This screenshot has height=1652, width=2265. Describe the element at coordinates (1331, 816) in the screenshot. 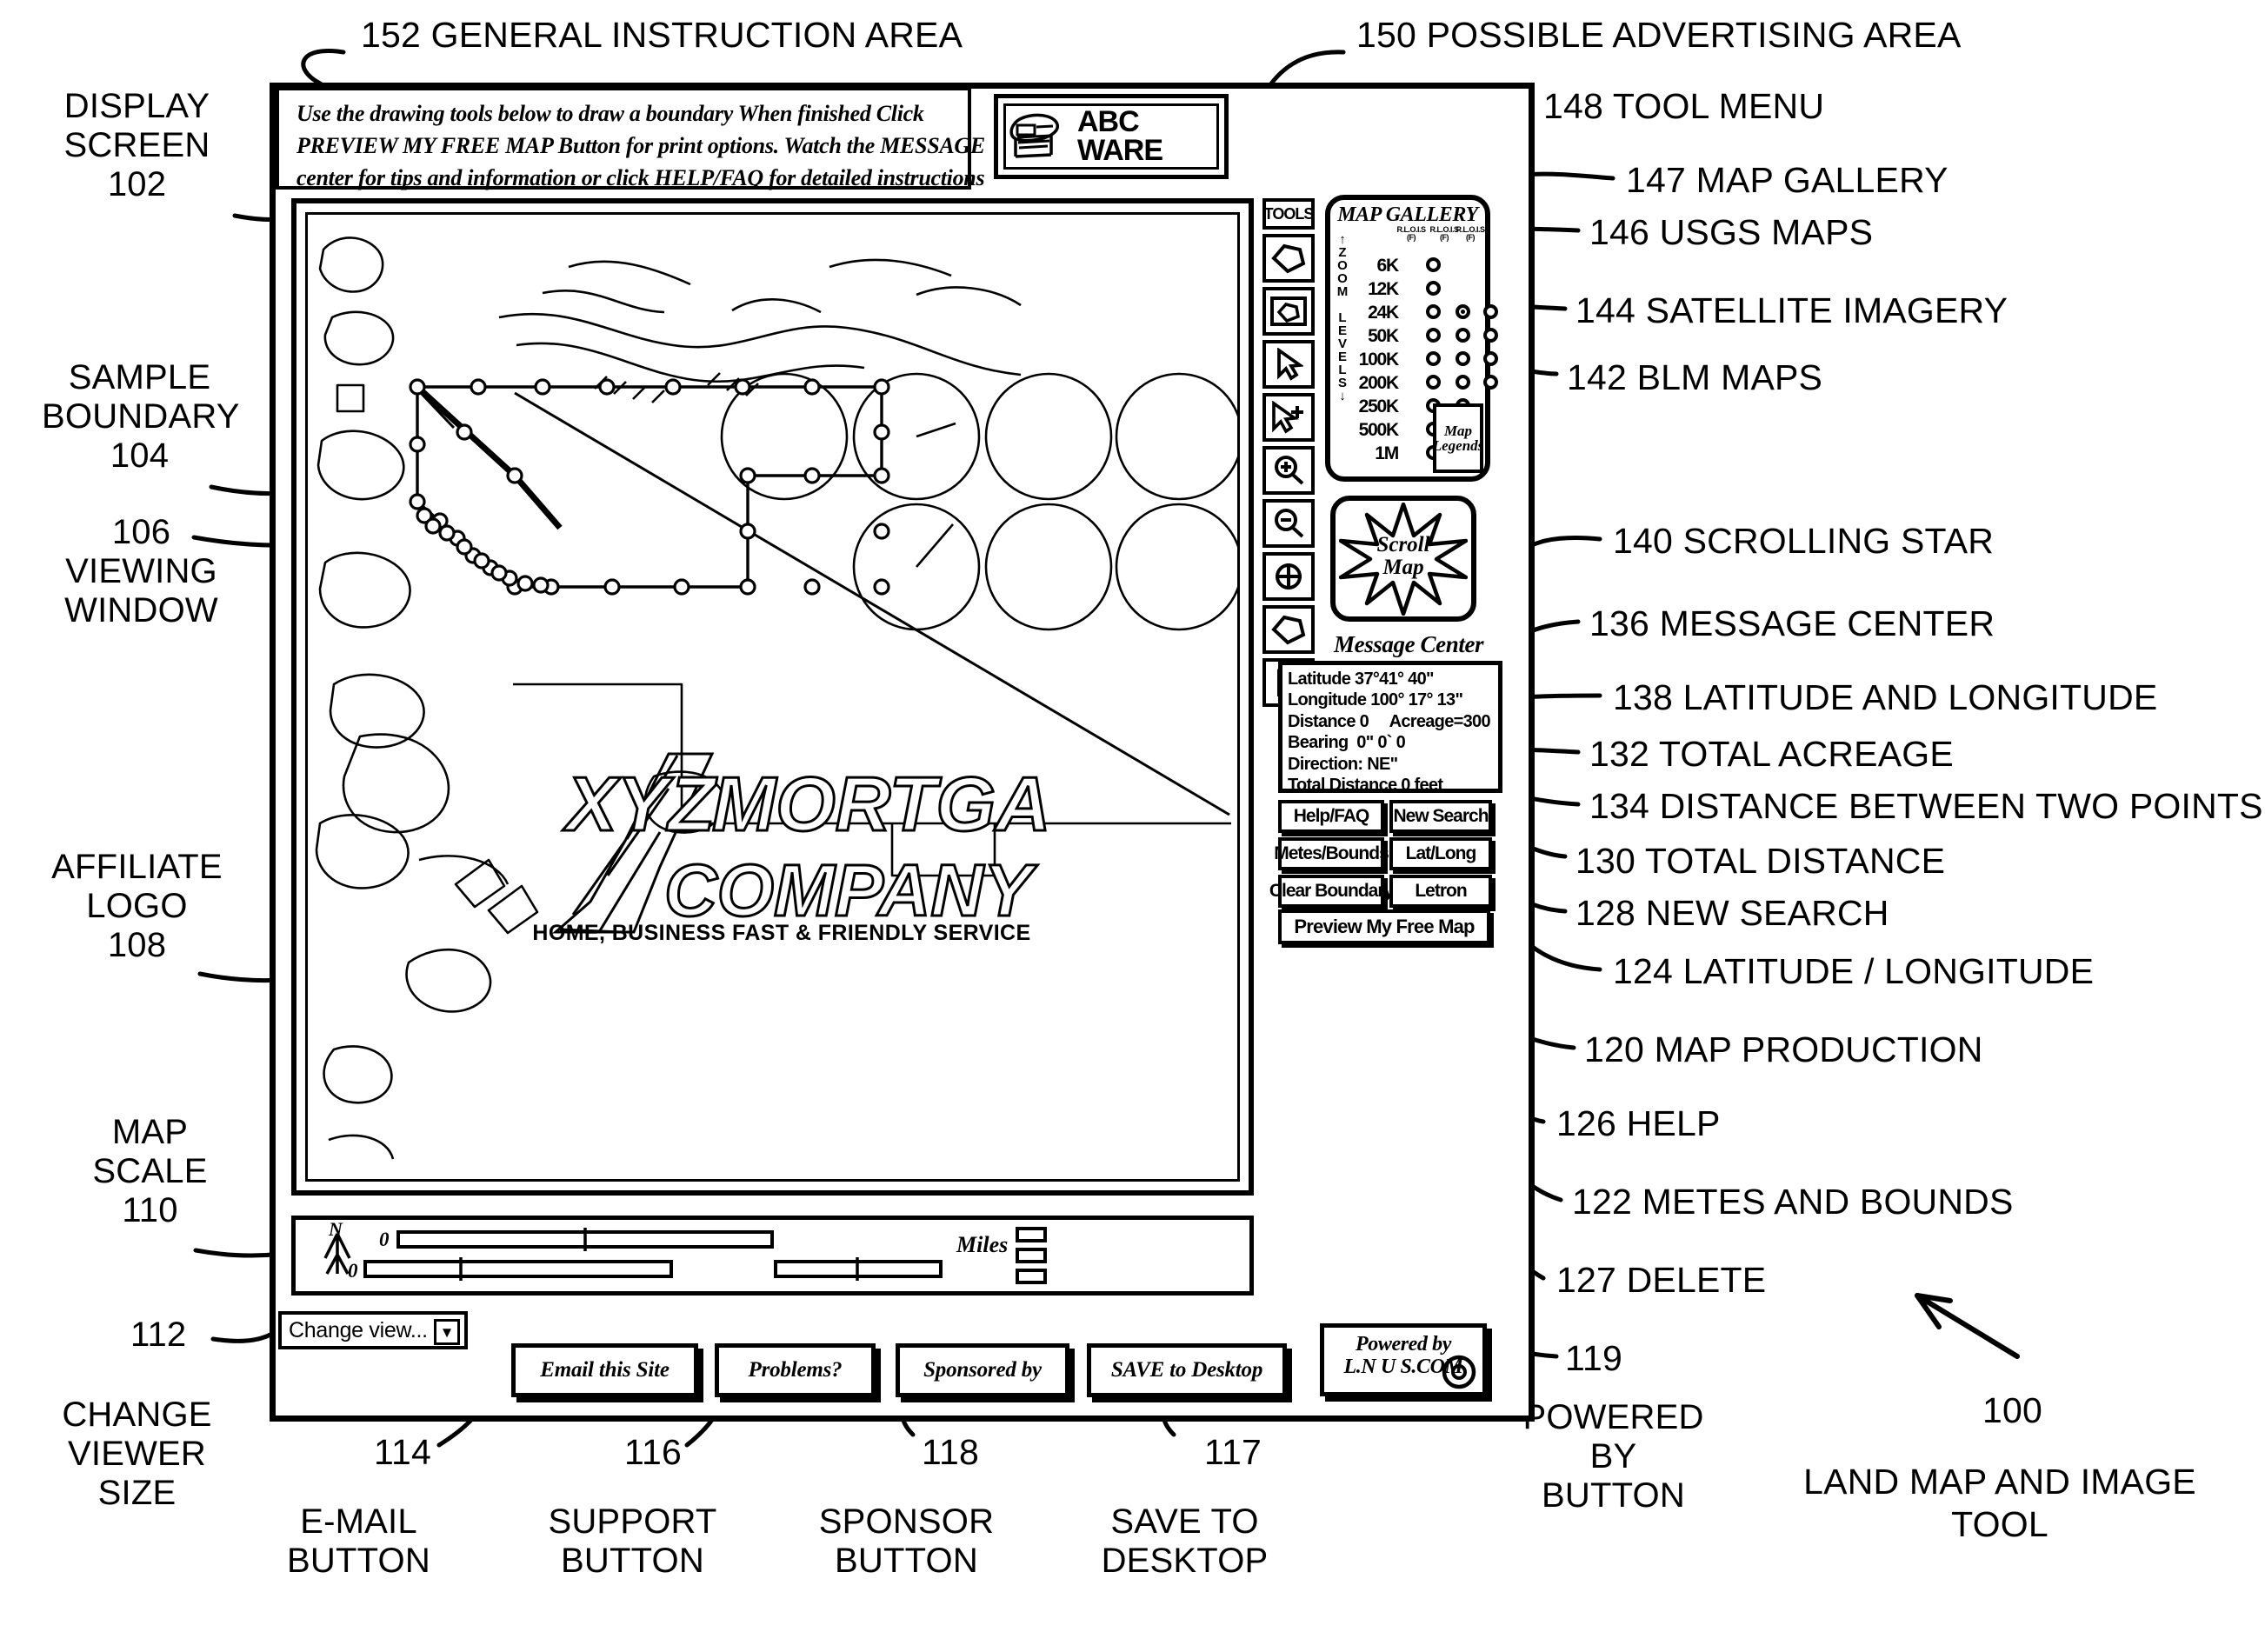

I see `help-faq-button: Help/FAQ` at that location.